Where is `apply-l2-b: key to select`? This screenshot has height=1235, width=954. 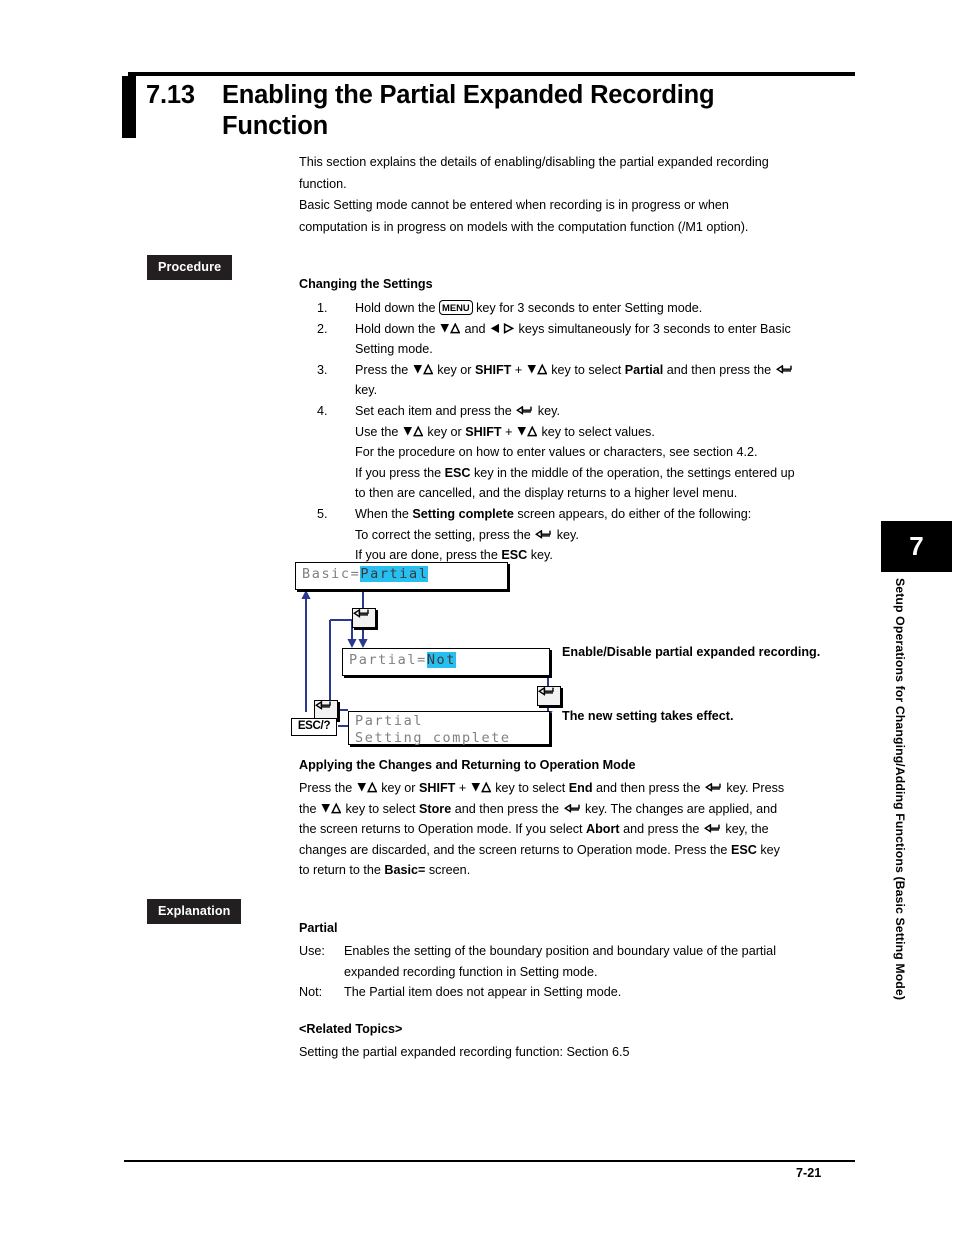 apply-l2-b: key to select is located at coordinates (381, 808).